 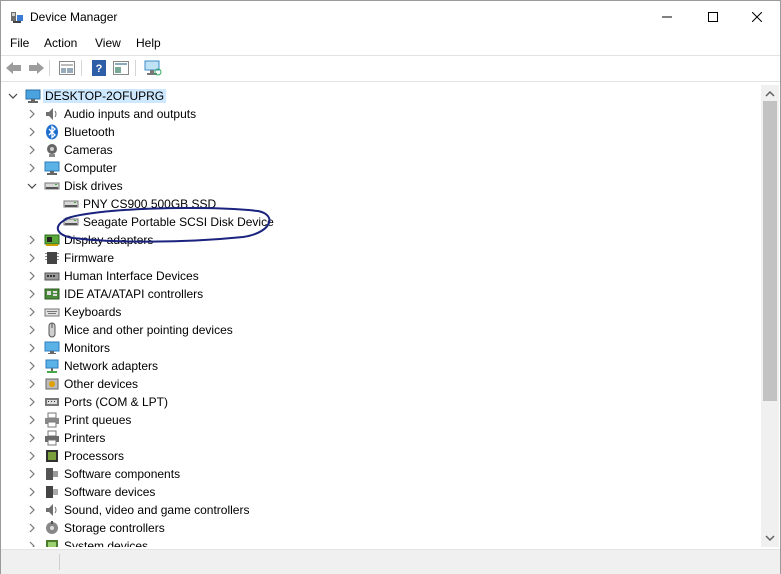 What do you see at coordinates (381, 150) in the screenshot?
I see `tree-category-cameras: Cameras` at bounding box center [381, 150].